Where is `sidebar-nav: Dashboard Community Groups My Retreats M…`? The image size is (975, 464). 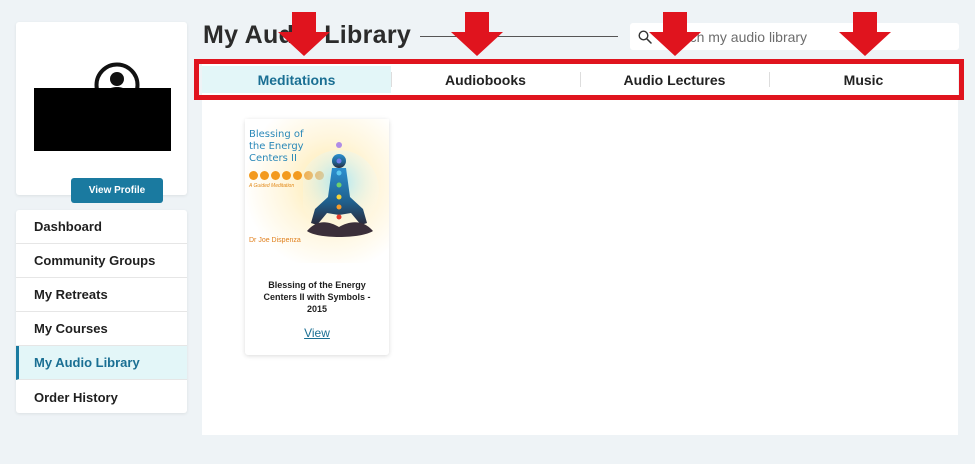
sidebar-nav: Dashboard Community Groups My Retreats M… is located at coordinates (101, 311).